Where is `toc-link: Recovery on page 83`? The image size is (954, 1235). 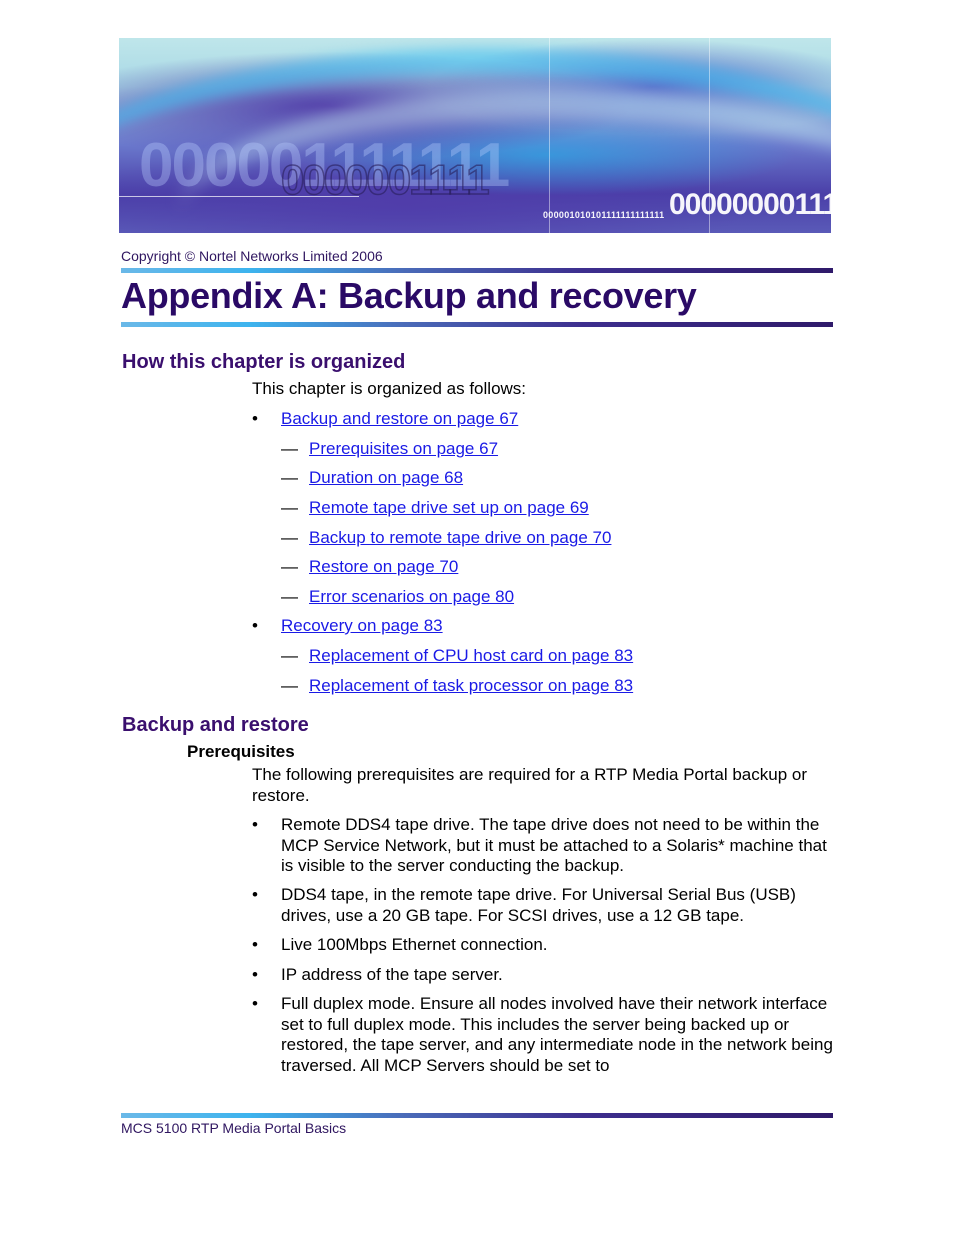
toc-link: Recovery on page 83 is located at coordinates (362, 625).